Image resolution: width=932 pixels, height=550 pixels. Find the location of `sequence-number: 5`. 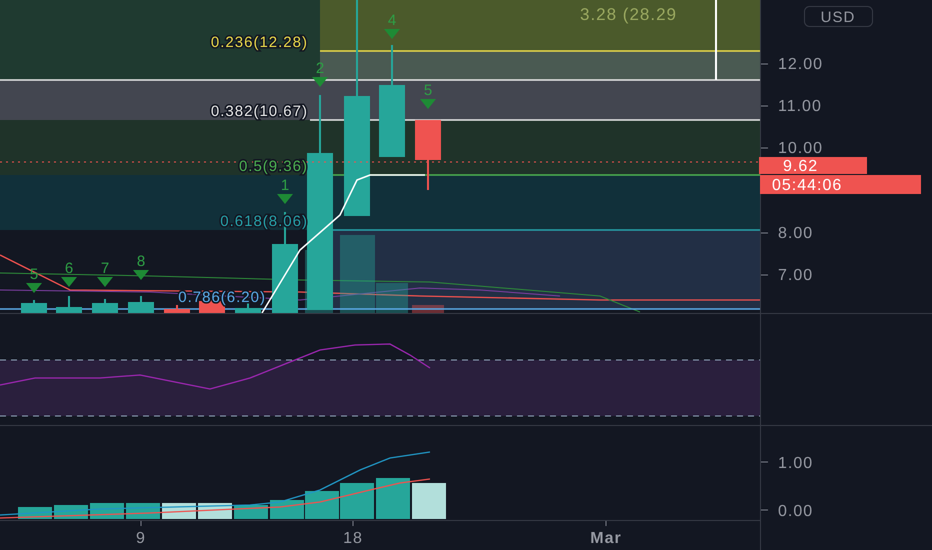

sequence-number: 5 is located at coordinates (428, 90).